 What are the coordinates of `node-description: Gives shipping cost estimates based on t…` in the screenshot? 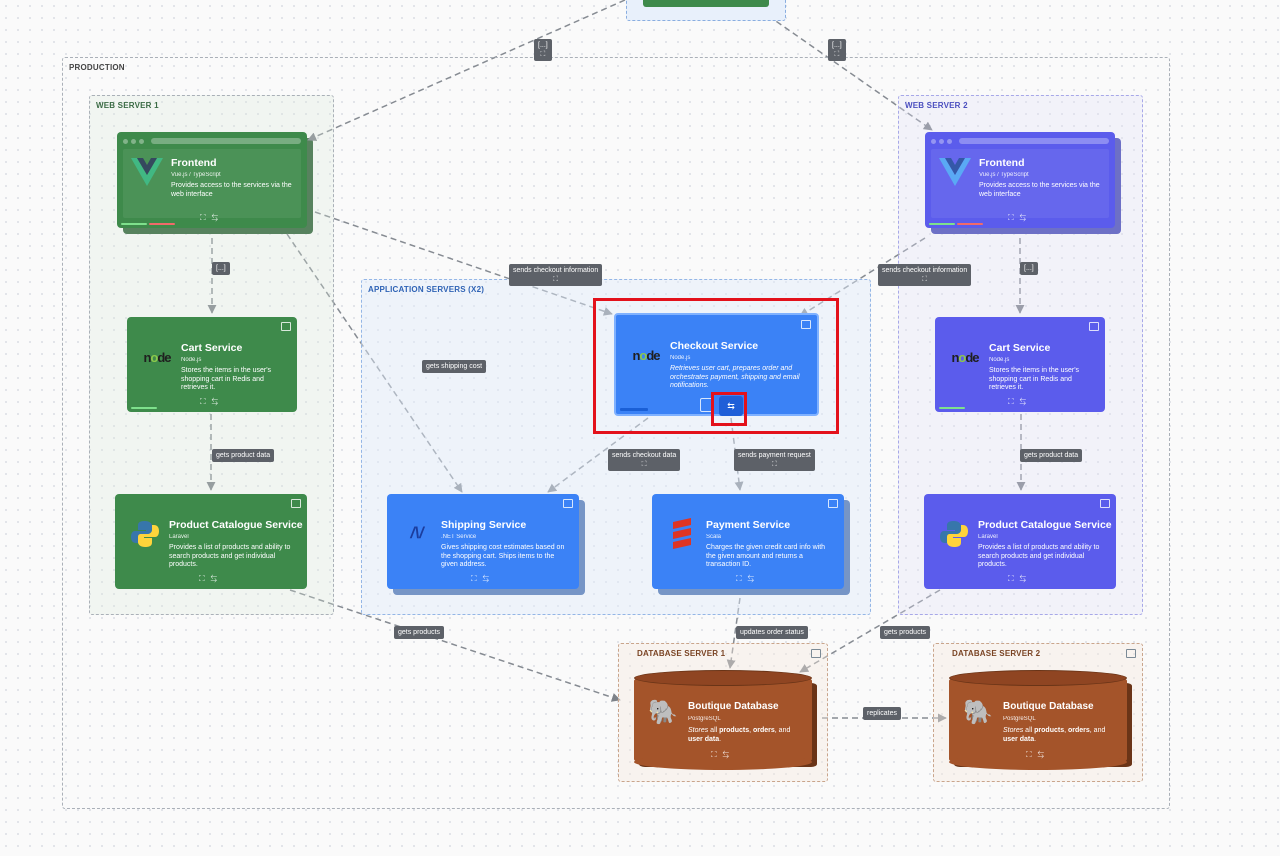 It's located at (503, 556).